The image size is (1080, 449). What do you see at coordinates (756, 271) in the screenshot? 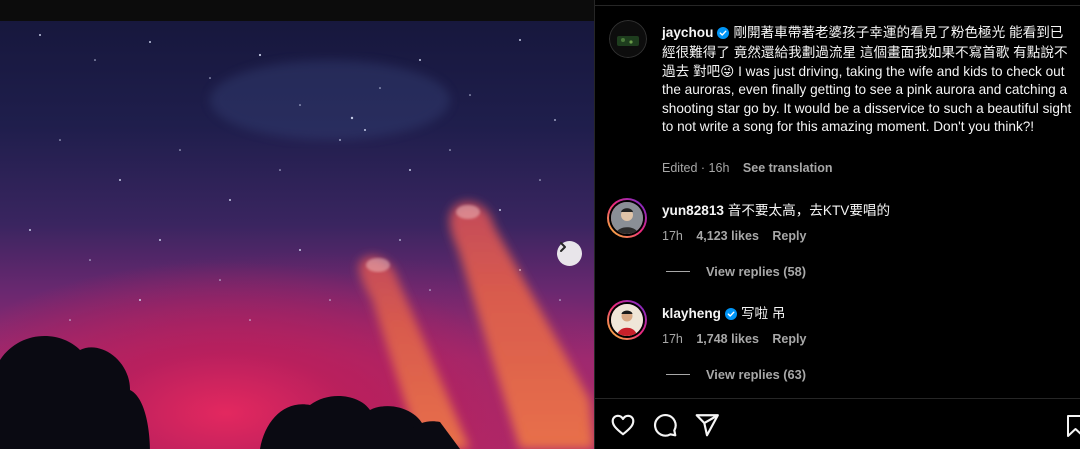
I see `view-replies-label: View replies (58)` at bounding box center [756, 271].